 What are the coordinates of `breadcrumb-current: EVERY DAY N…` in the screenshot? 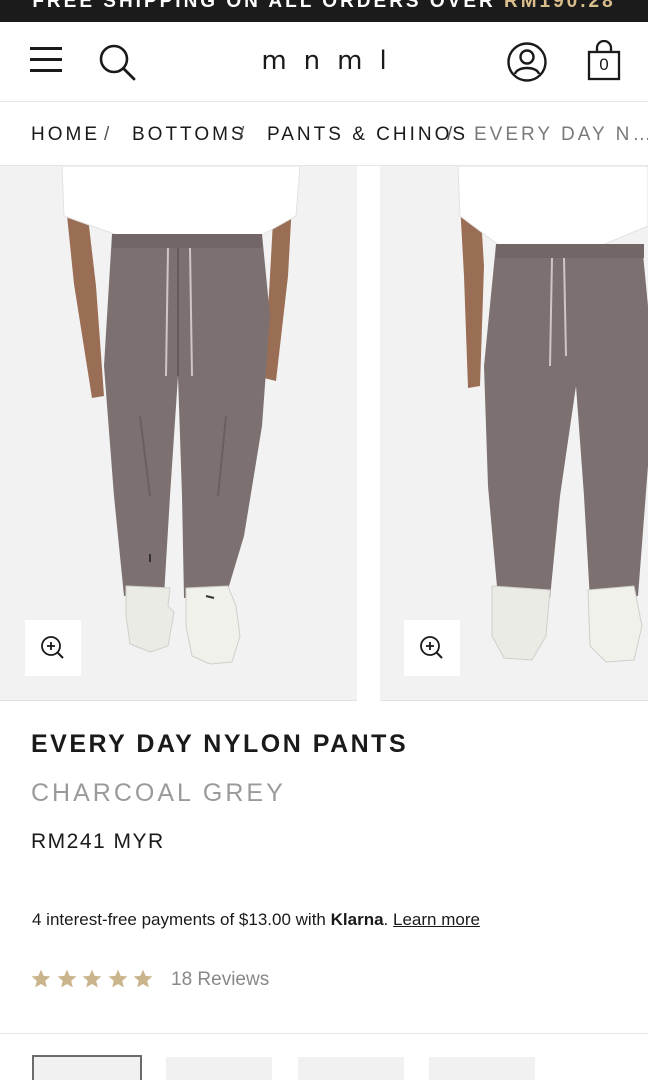 It's located at (561, 134).